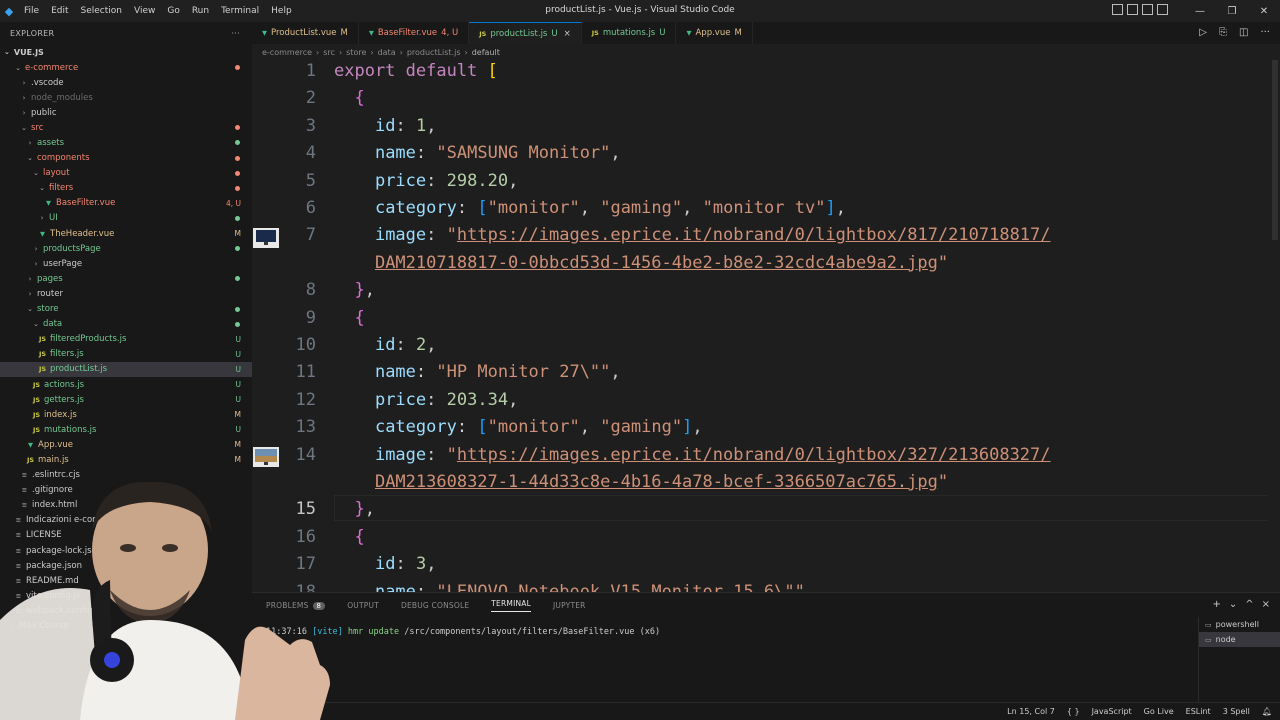 The image size is (1280, 720). What do you see at coordinates (200, 11) in the screenshot?
I see `menu-run: Run` at bounding box center [200, 11].